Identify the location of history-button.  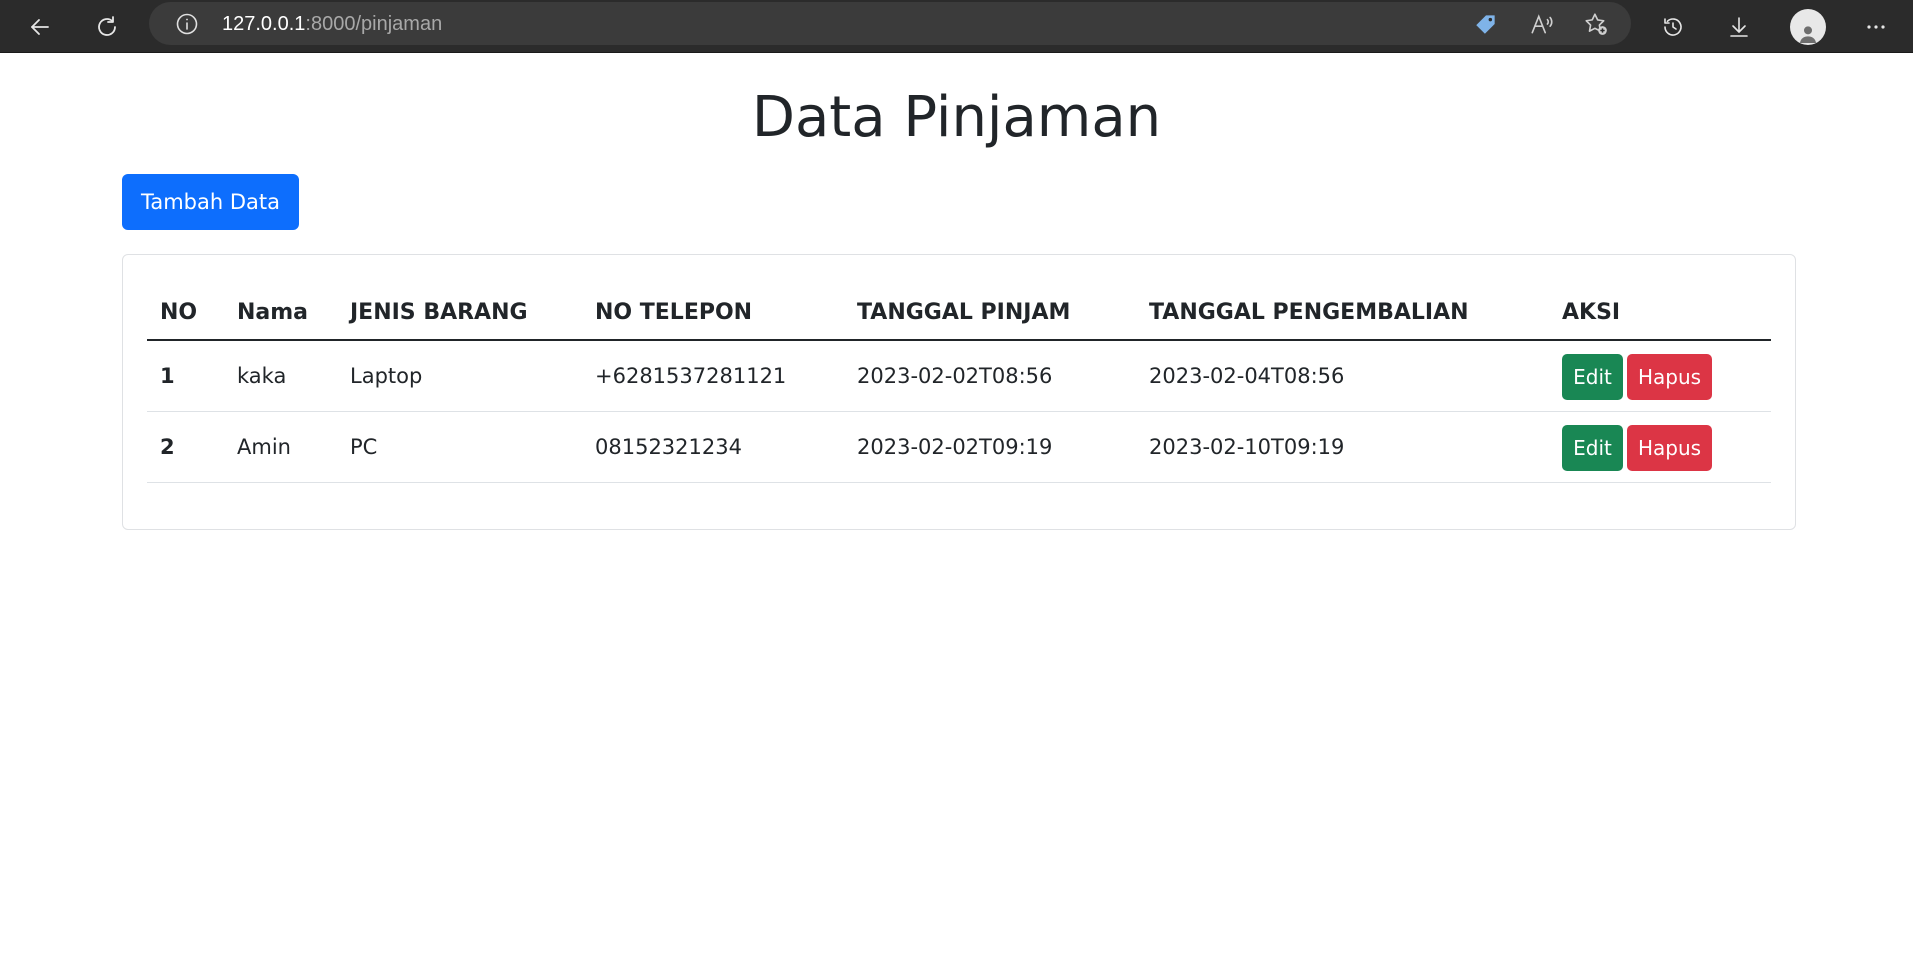
(1673, 27).